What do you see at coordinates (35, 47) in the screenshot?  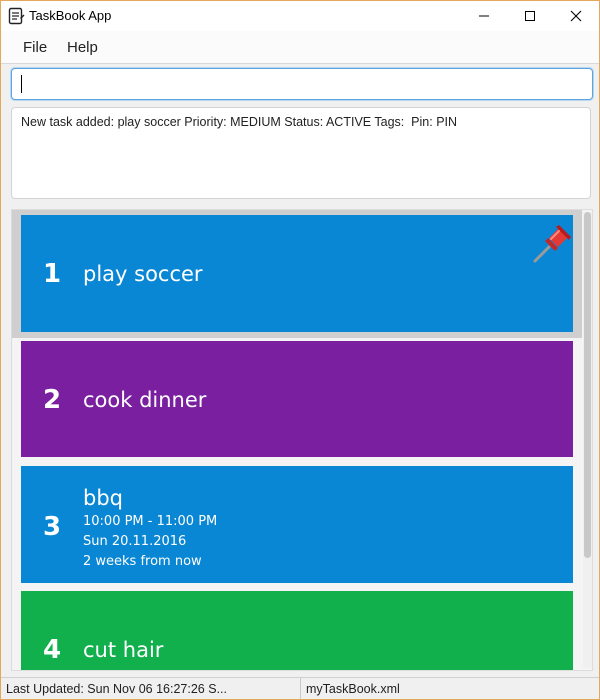 I see `menu-file: File` at bounding box center [35, 47].